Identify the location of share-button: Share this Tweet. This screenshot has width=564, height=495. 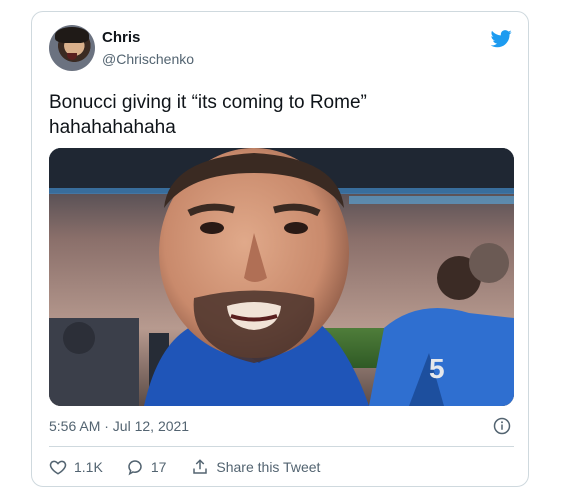
(255, 467).